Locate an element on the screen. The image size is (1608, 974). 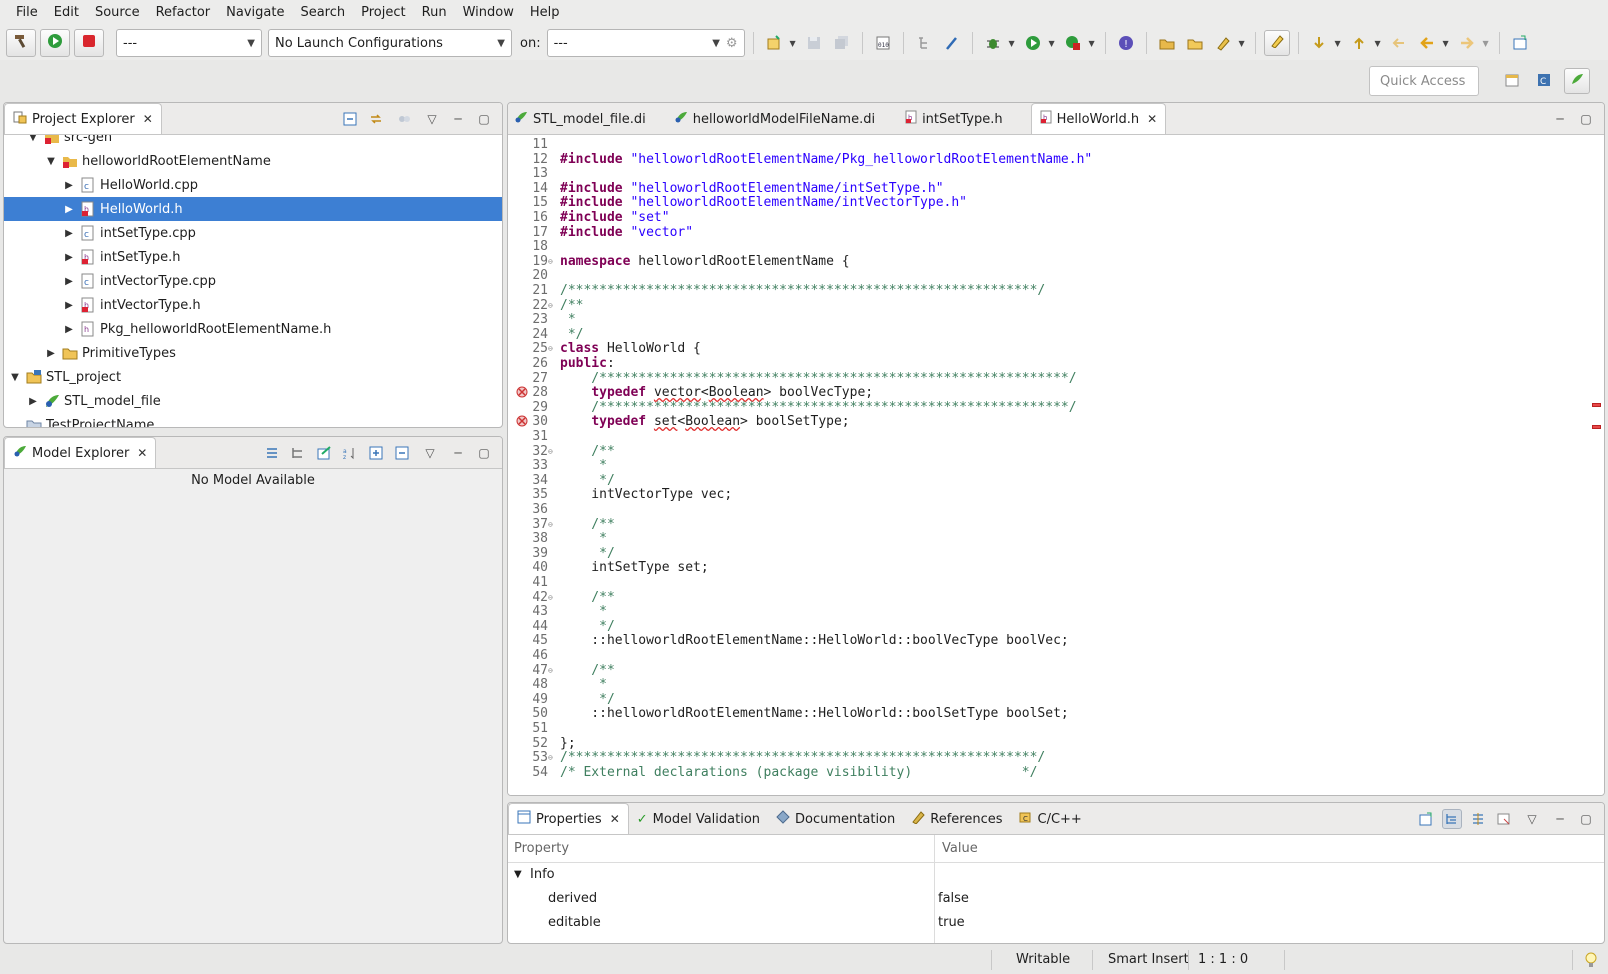
tab-documentation: Documentation is located at coordinates (835, 819).